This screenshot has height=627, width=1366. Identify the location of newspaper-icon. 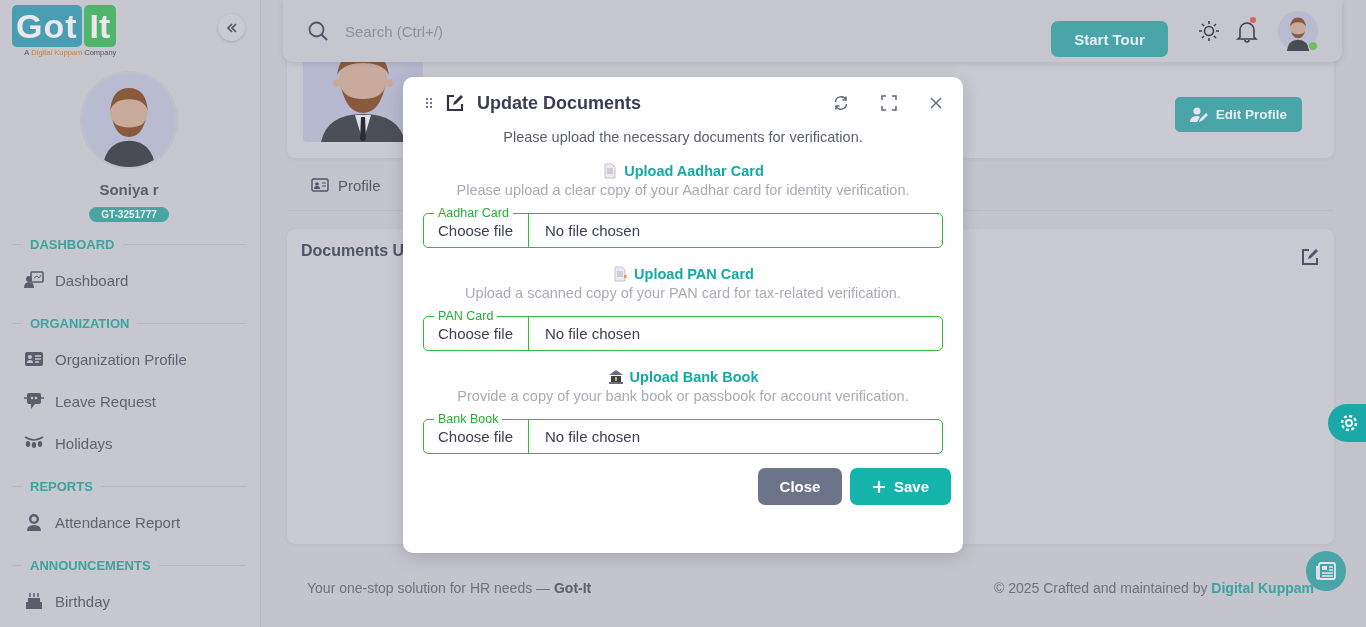
(1326, 571).